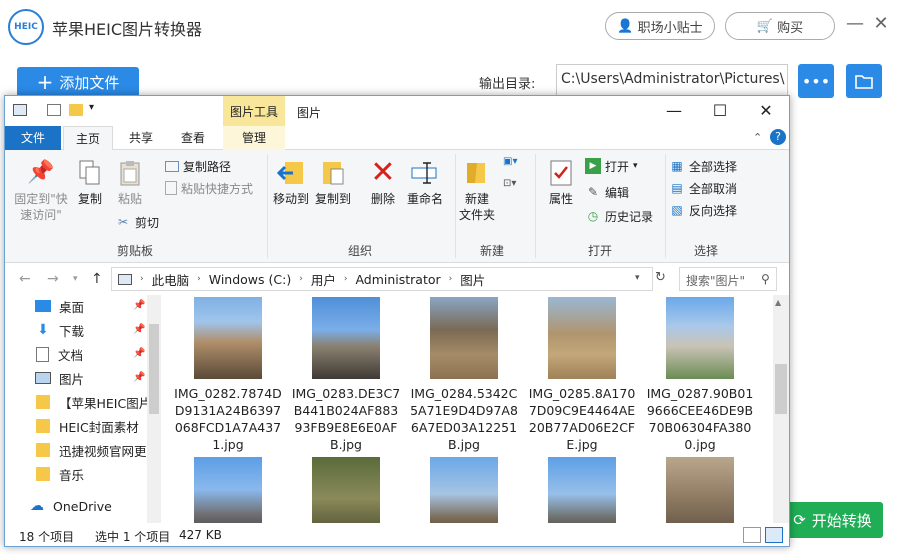  I want to click on minimize-icon: —, so click(855, 24).